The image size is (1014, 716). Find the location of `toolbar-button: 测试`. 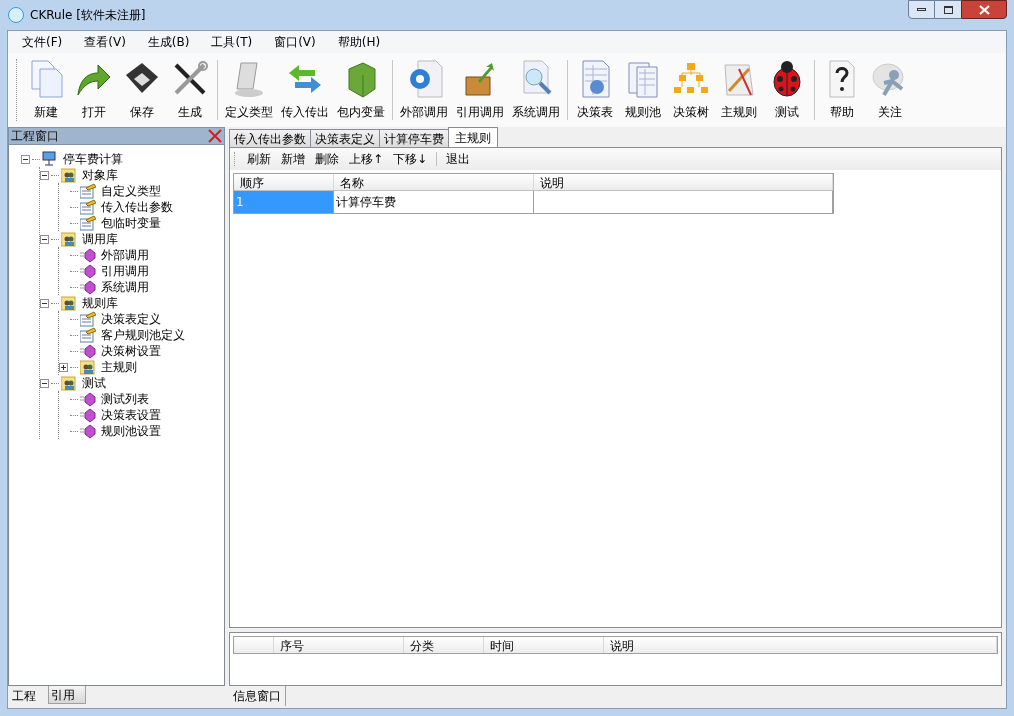

toolbar-button: 测试 is located at coordinates (787, 90).